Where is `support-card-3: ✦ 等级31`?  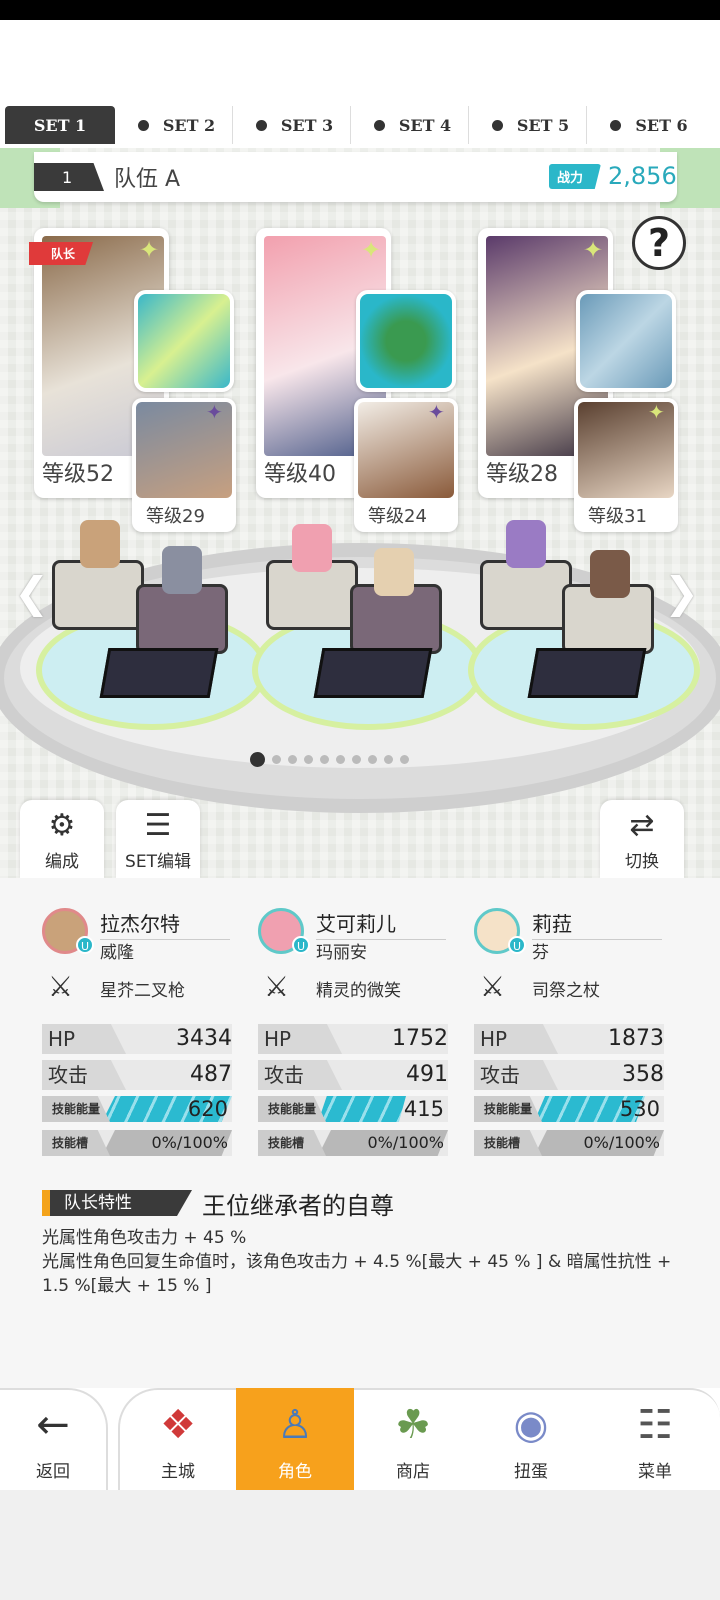 support-card-3: ✦ 等级31 is located at coordinates (626, 465).